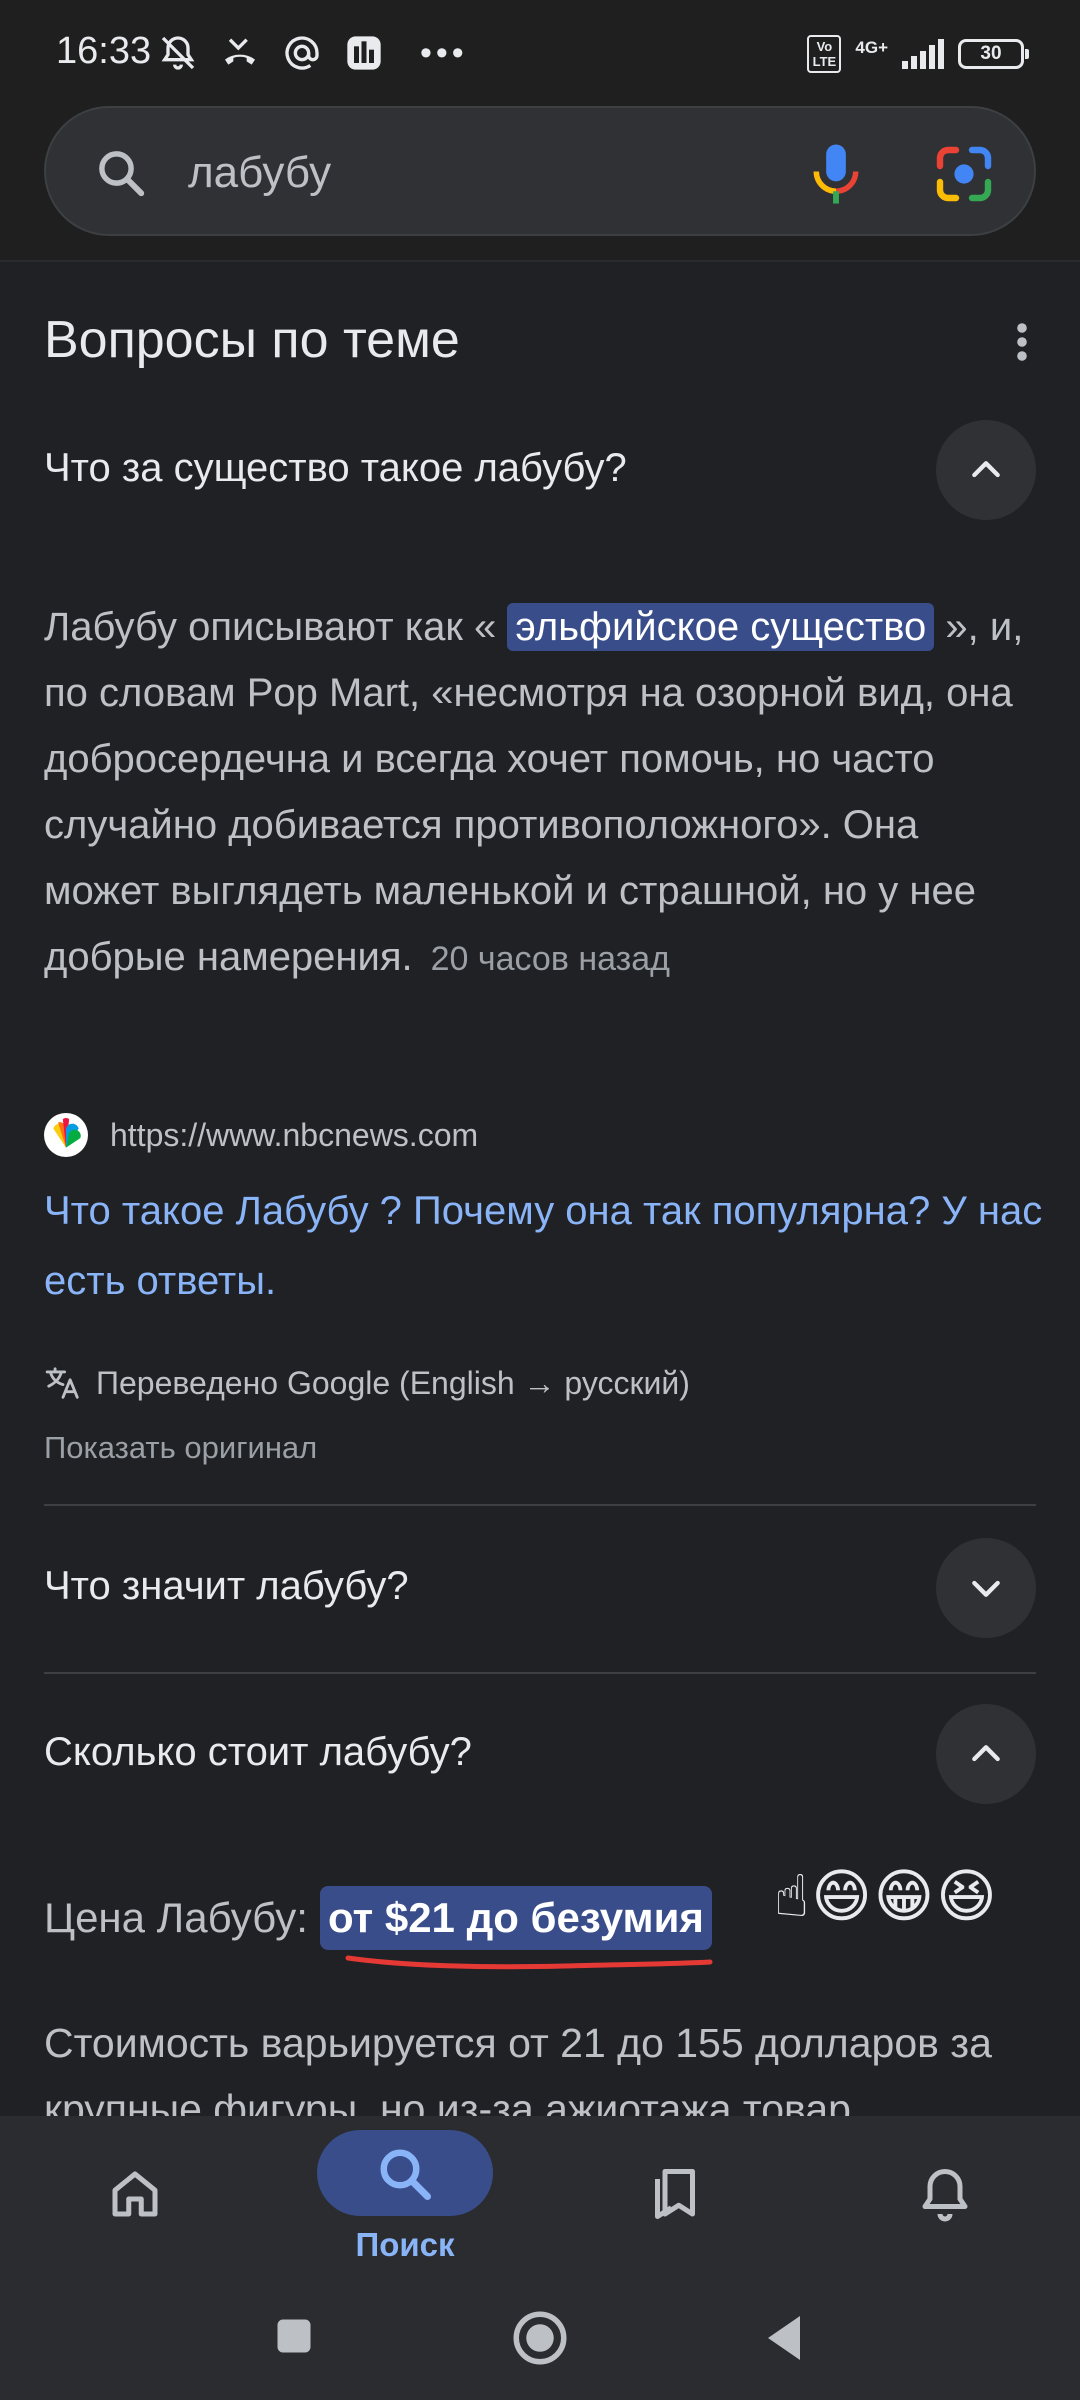 This screenshot has height=2400, width=1080. What do you see at coordinates (540, 1754) in the screenshot?
I see `question-row-3: Сколько стоит лабубу?` at bounding box center [540, 1754].